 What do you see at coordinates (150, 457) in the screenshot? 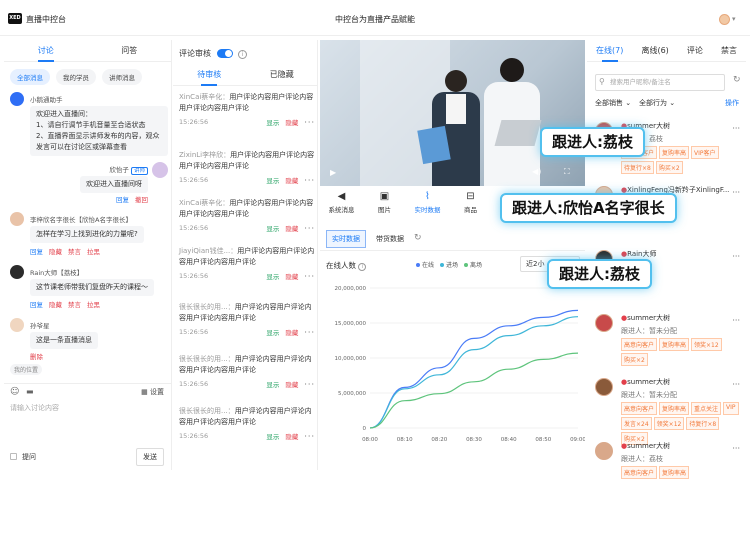
I see `send-button: 发送` at bounding box center [150, 457].